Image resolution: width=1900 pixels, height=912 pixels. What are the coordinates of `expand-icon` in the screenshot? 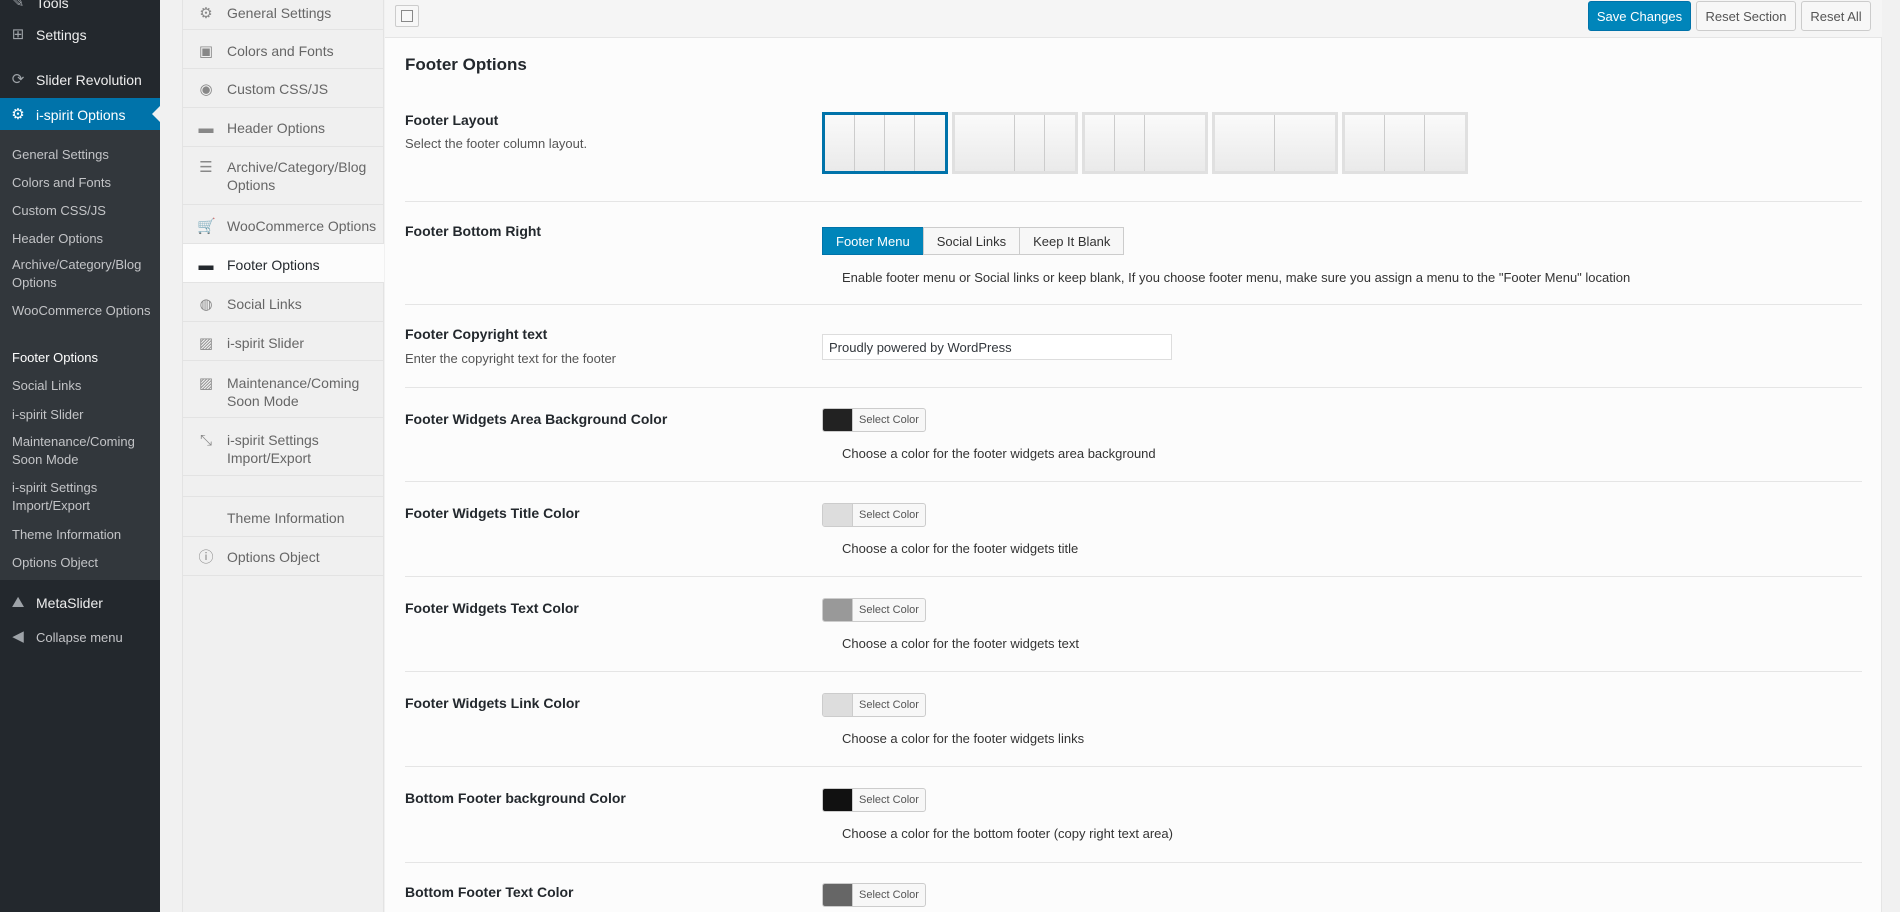 It's located at (407, 16).